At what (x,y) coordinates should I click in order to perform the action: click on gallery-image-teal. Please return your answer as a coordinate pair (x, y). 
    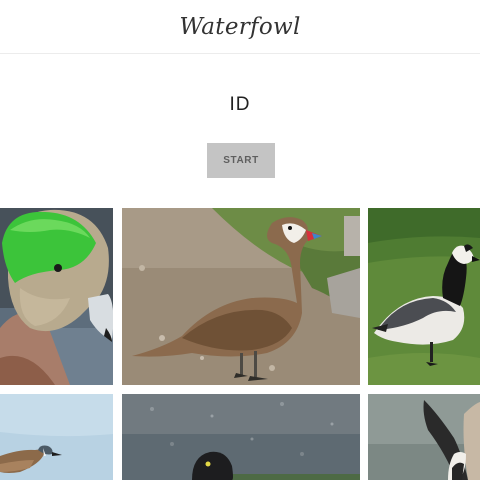
    Looking at the image, I should click on (56, 437).